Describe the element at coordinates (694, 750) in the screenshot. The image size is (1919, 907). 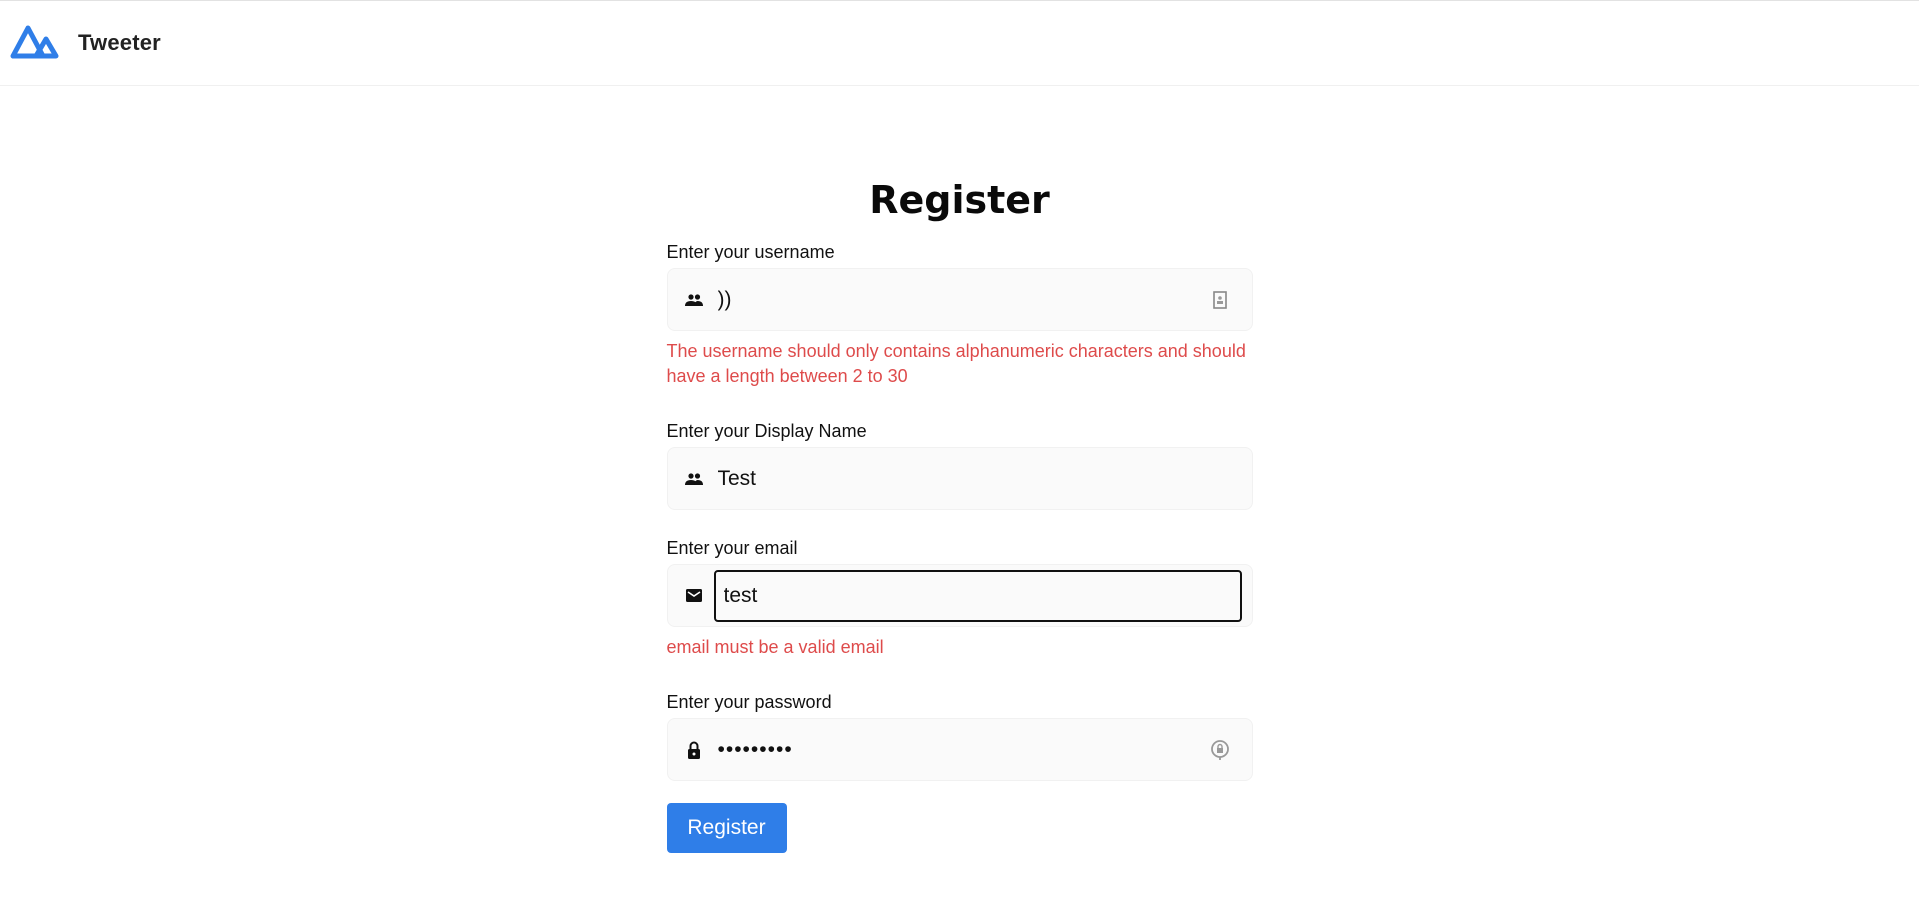
I see `lock-icon` at that location.